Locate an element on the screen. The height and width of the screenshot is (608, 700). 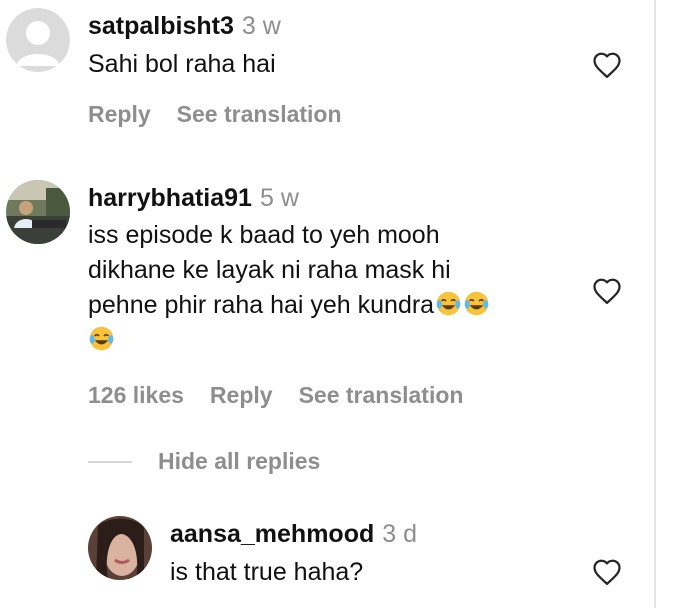
comment-text-line: iss episode k baad to yeh mooh is located at coordinates (264, 235).